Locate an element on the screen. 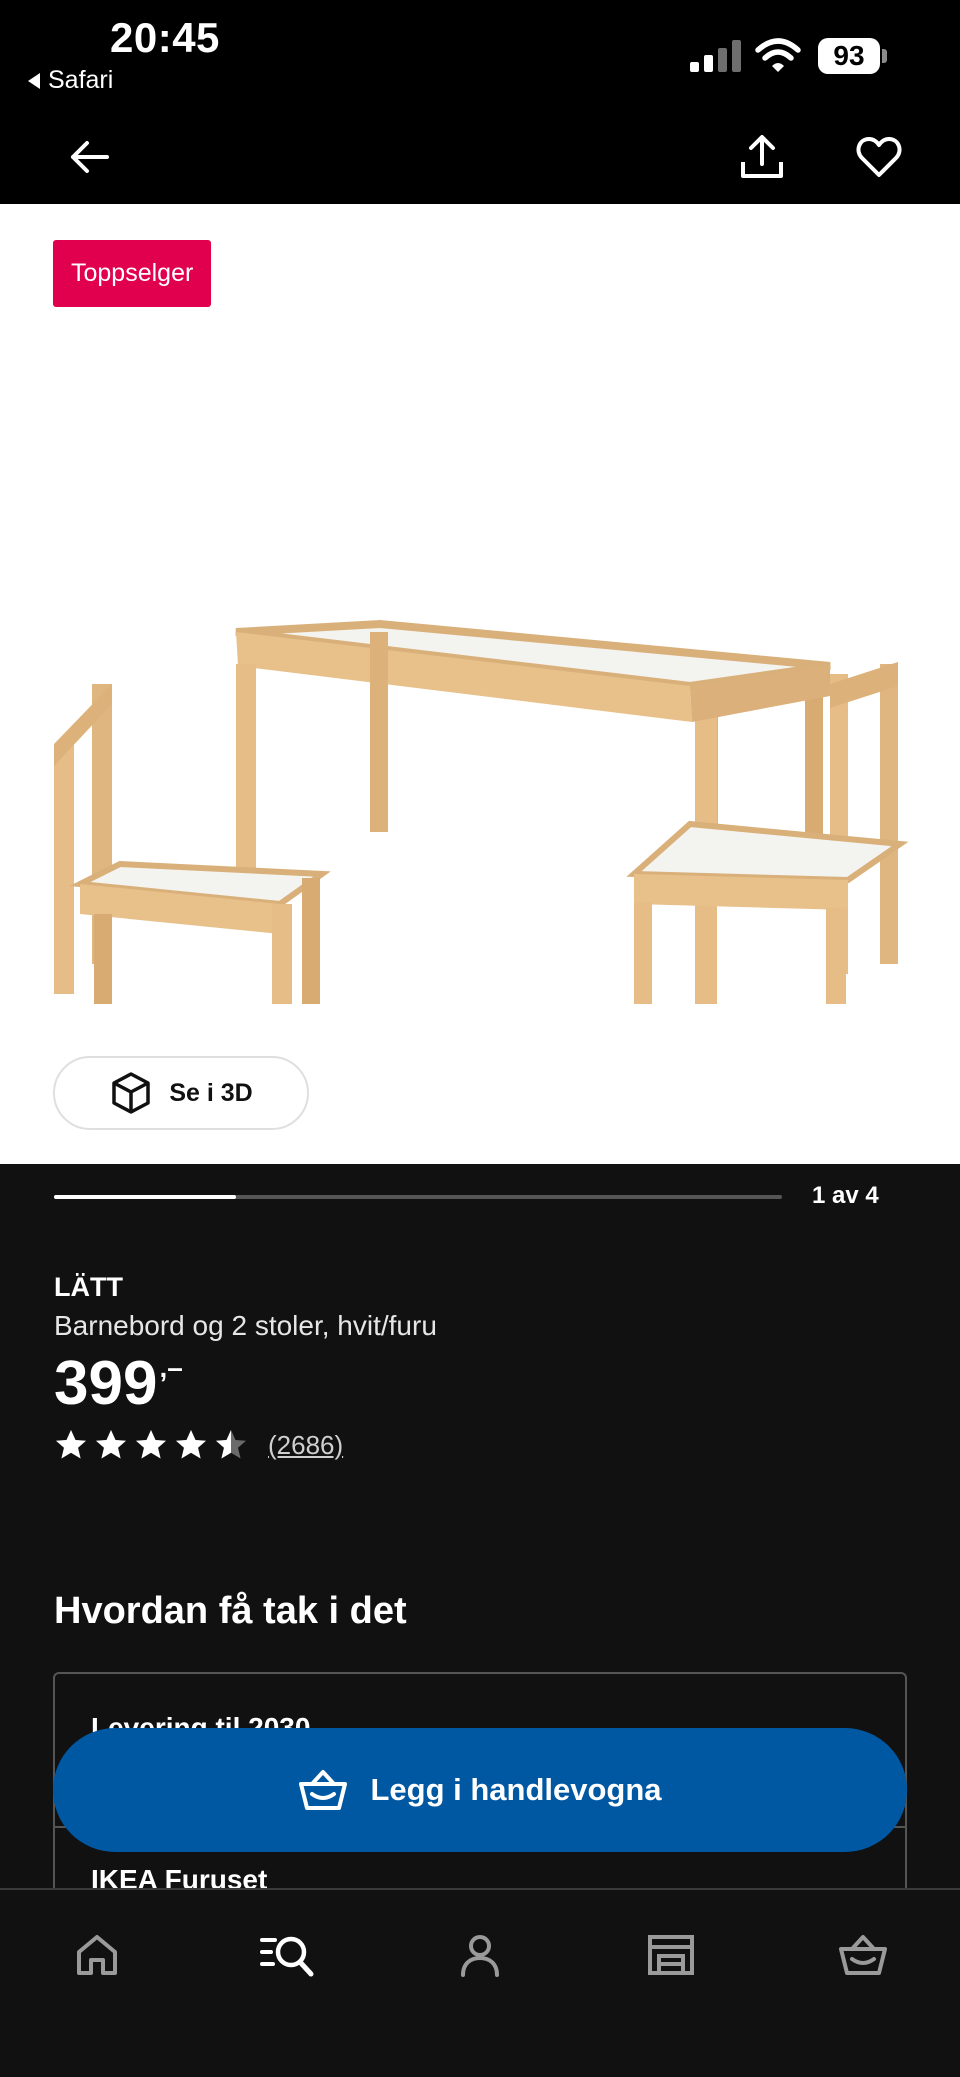 The image size is (960, 2077). view-in-3d-button: Se i 3D is located at coordinates (181, 1093).